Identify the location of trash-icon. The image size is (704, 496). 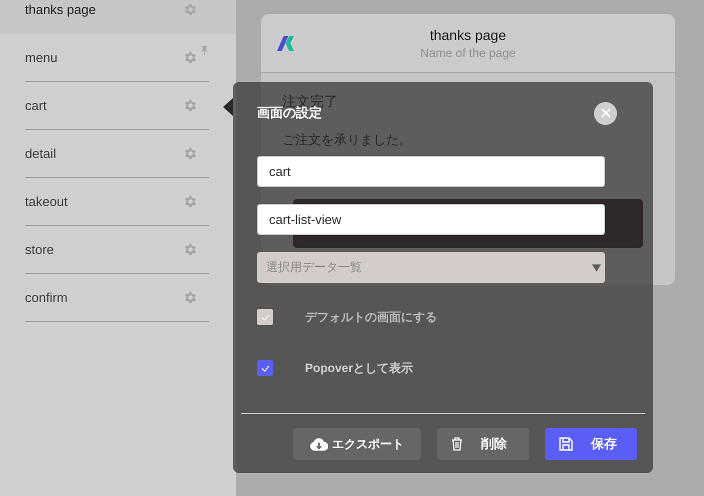
(457, 444).